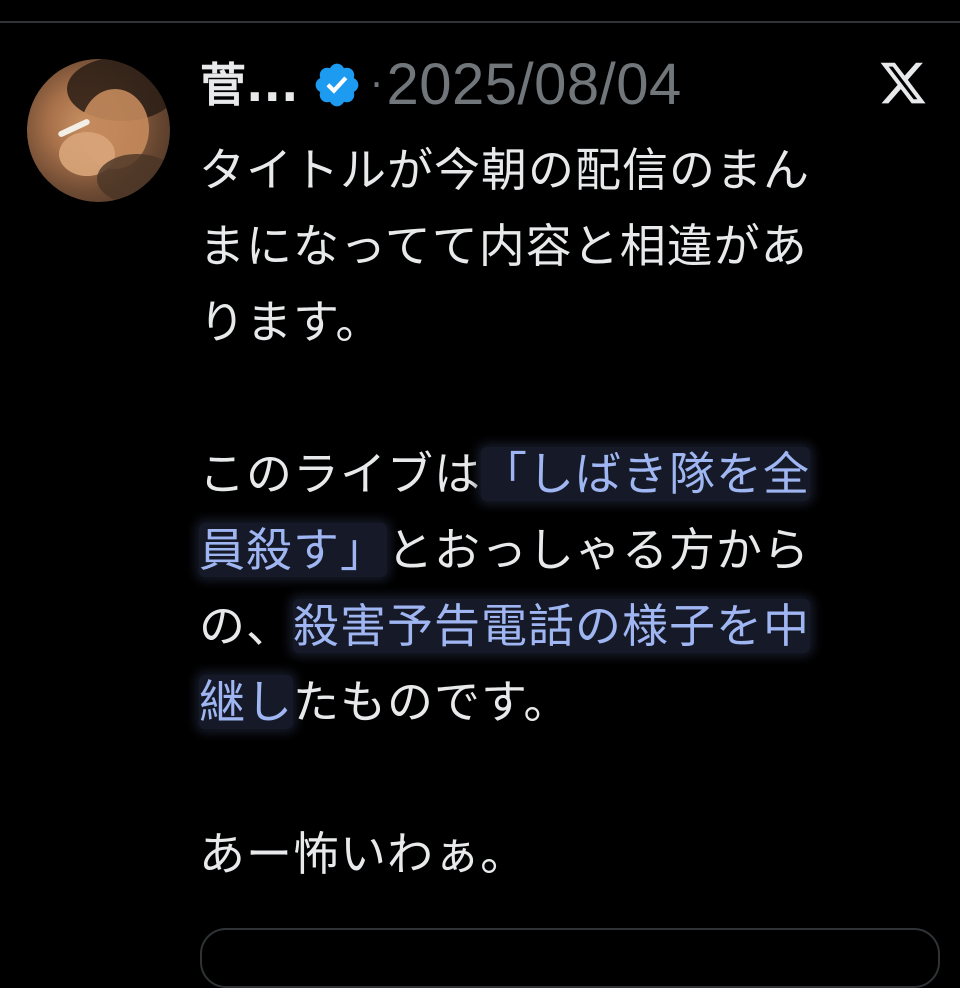 Image resolution: width=960 pixels, height=988 pixels. What do you see at coordinates (246, 626) in the screenshot?
I see `tweet-text-segment: の、` at bounding box center [246, 626].